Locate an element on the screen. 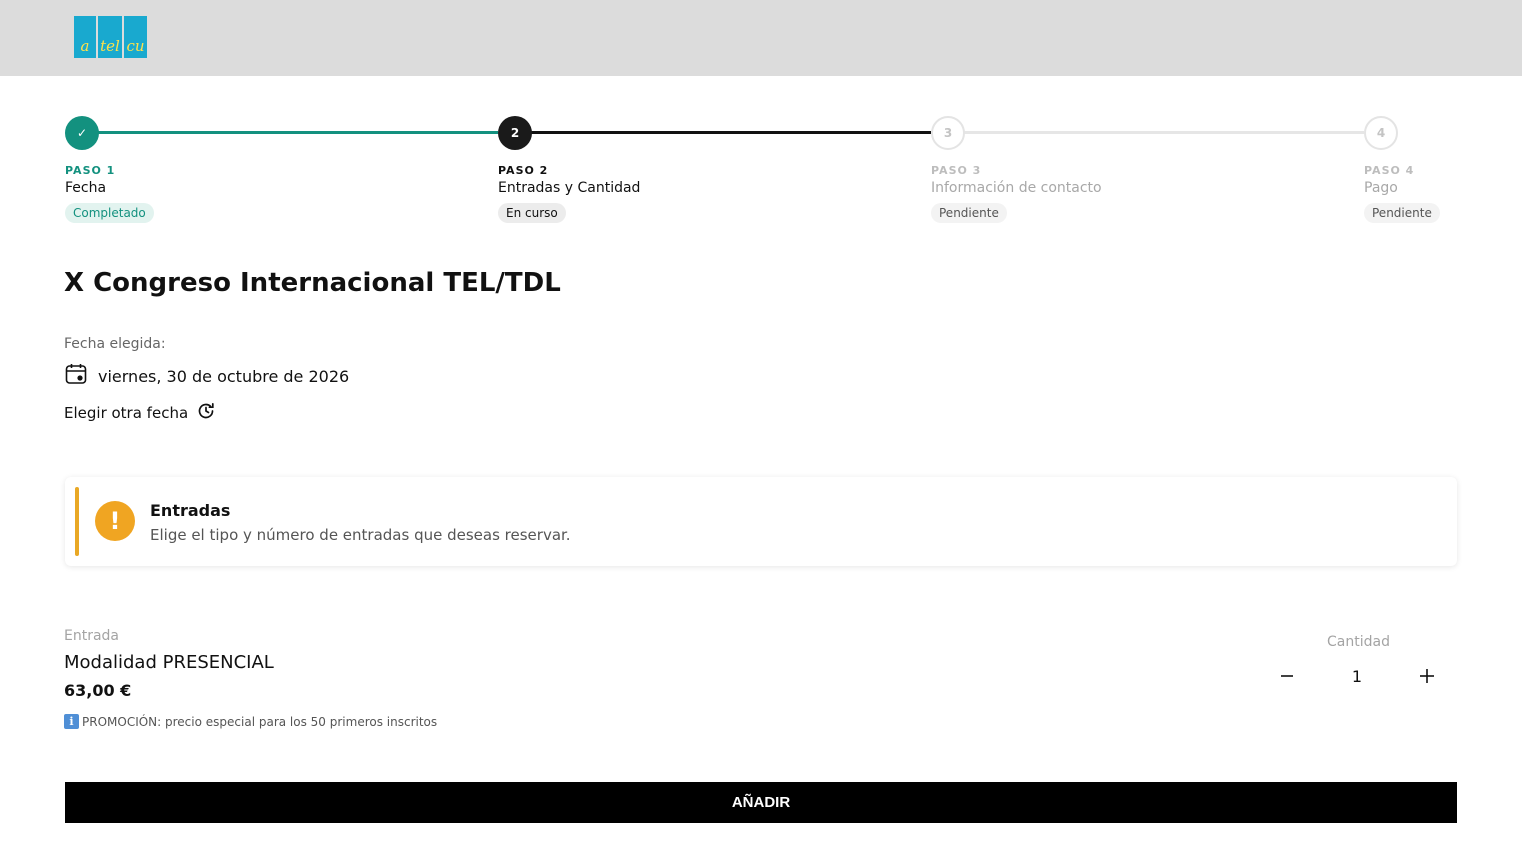 This screenshot has height=852, width=1522. choose-other-date-link: Elegir otra fecha is located at coordinates (140, 413).